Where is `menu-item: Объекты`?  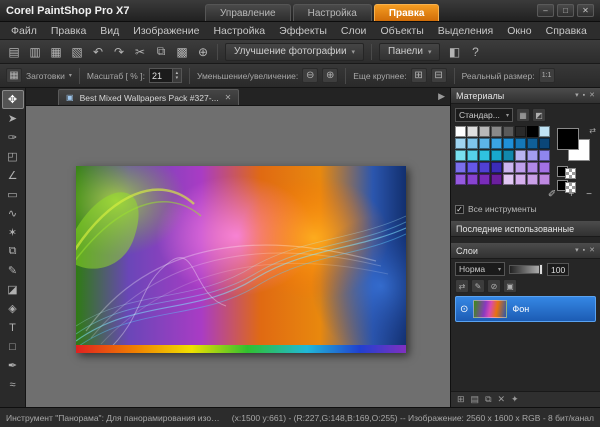 menu-item: Объекты is located at coordinates (401, 31).